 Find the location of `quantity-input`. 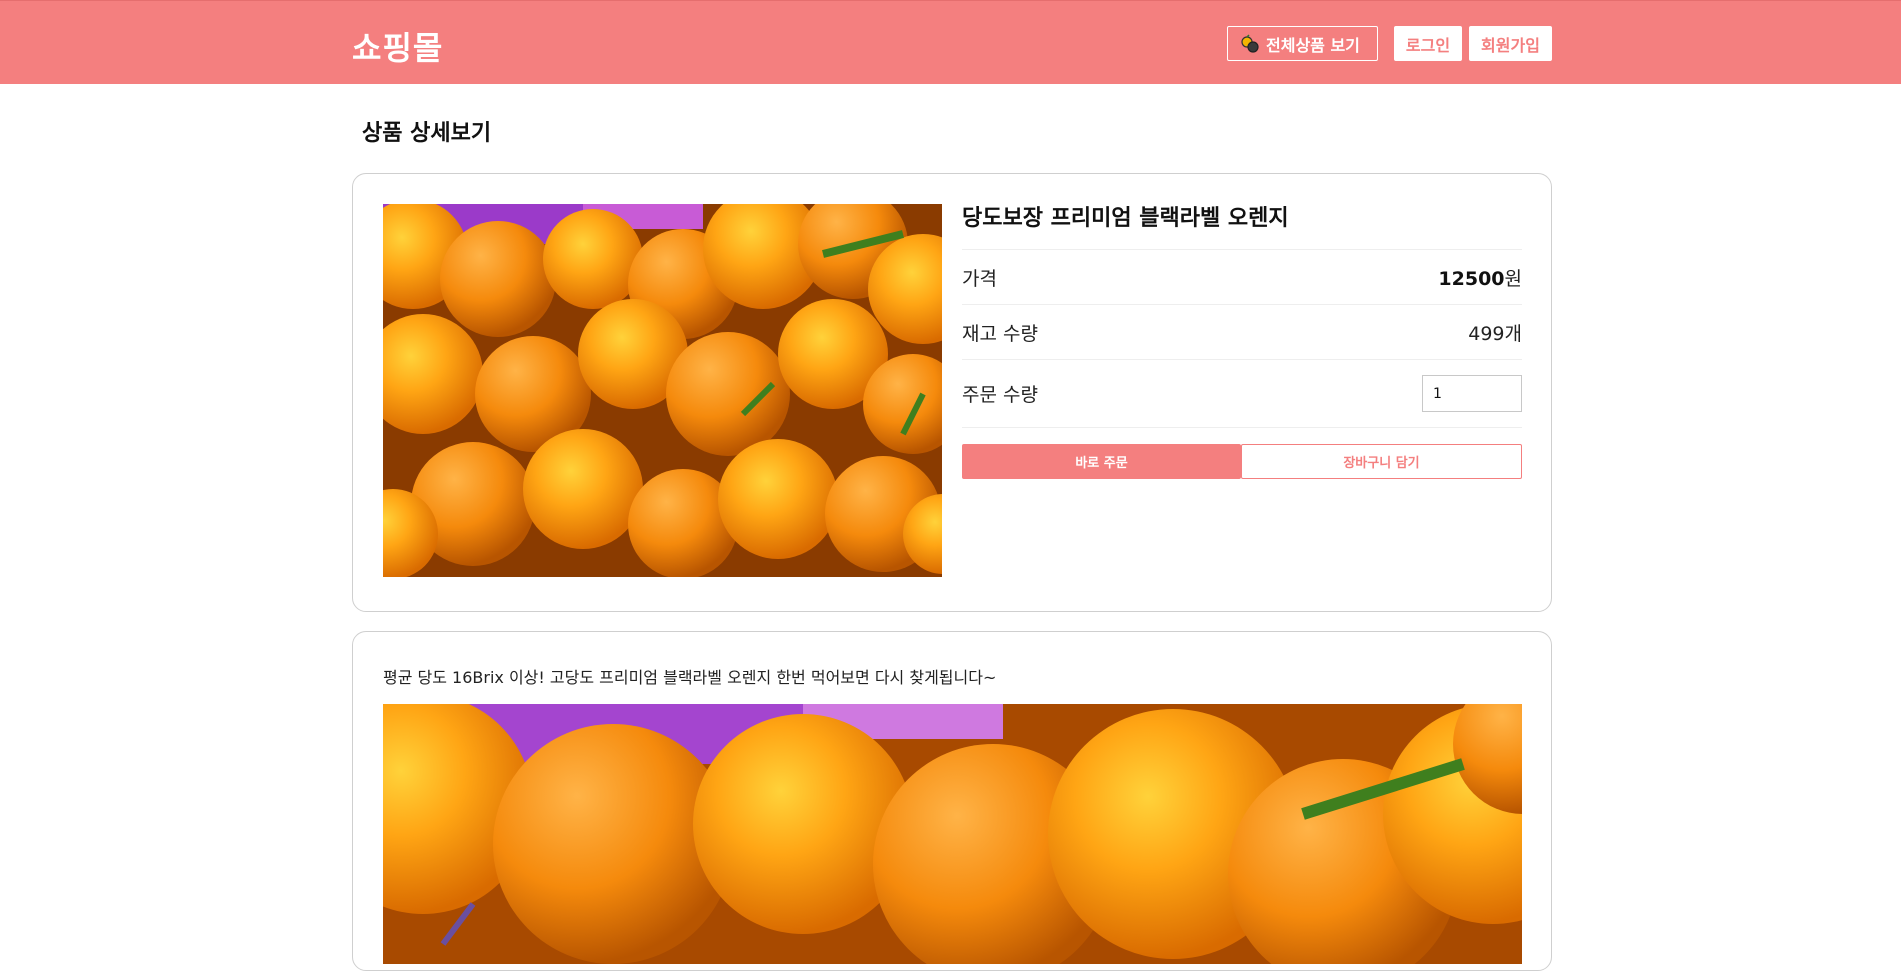

quantity-input is located at coordinates (1472, 393).